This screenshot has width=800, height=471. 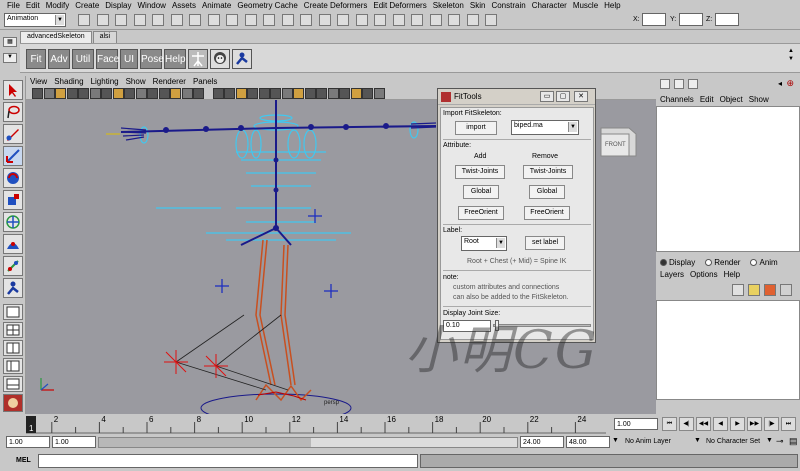 I want to click on remove-freeorient-button: FreeOrient, so click(x=547, y=213).